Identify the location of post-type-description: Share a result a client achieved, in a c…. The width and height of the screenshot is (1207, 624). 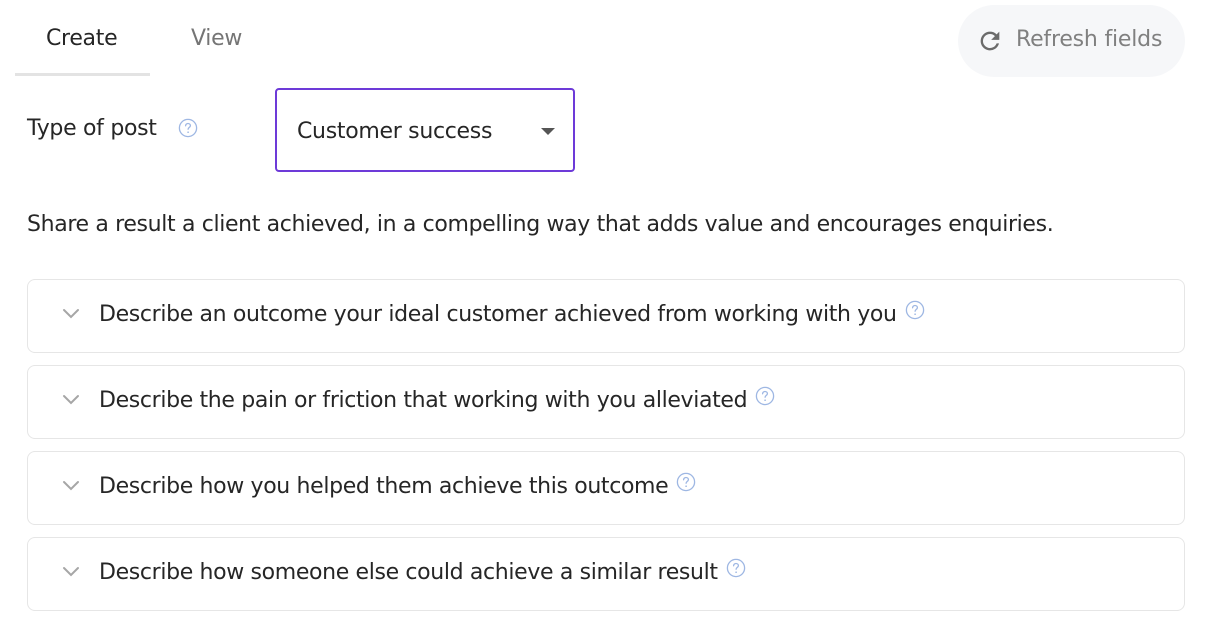
(540, 224).